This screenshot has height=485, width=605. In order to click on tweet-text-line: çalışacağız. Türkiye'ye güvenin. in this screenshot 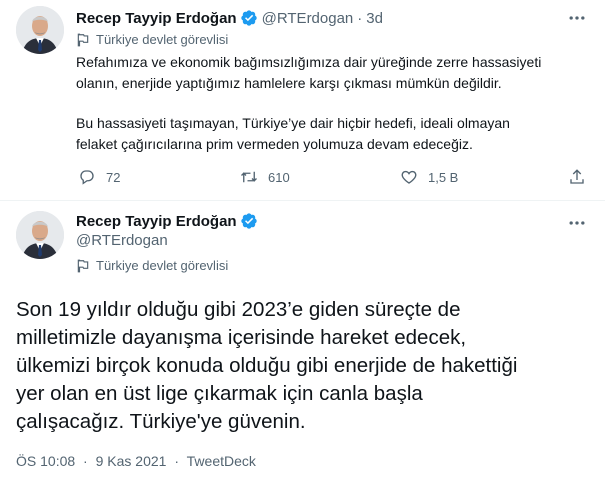, I will do `click(161, 421)`.